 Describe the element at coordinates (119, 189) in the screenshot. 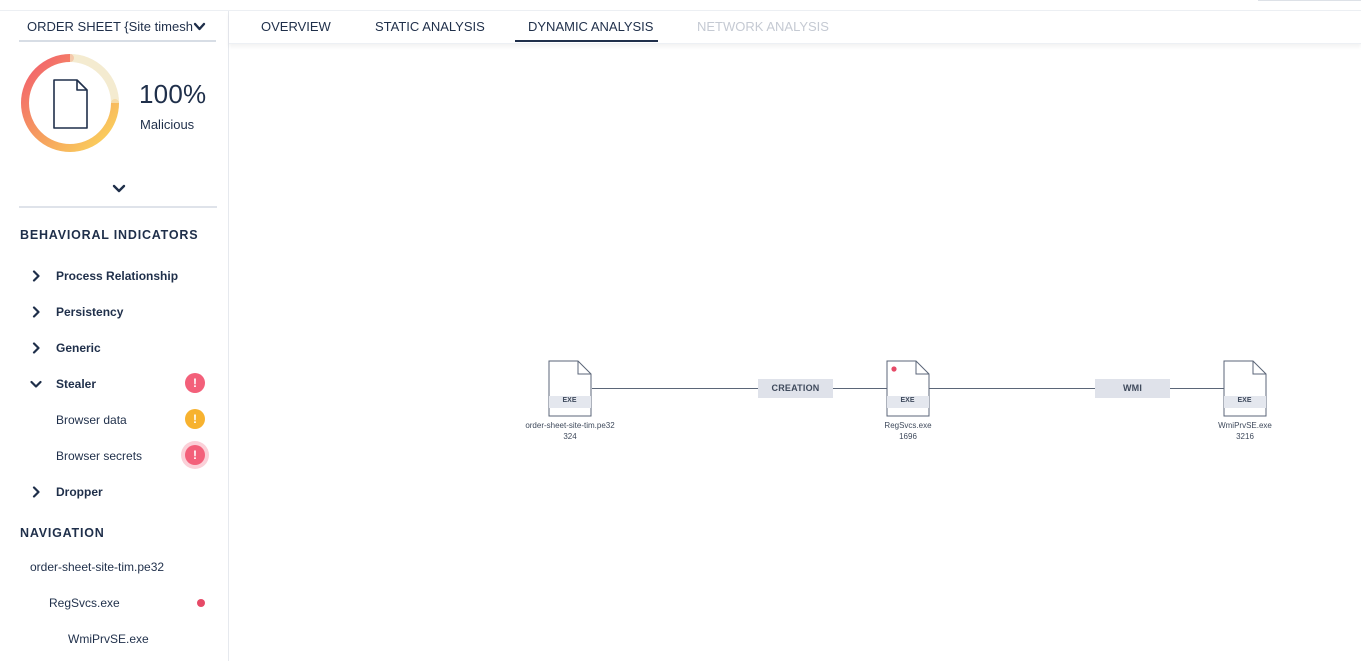

I see `expand-chevron-icon` at that location.